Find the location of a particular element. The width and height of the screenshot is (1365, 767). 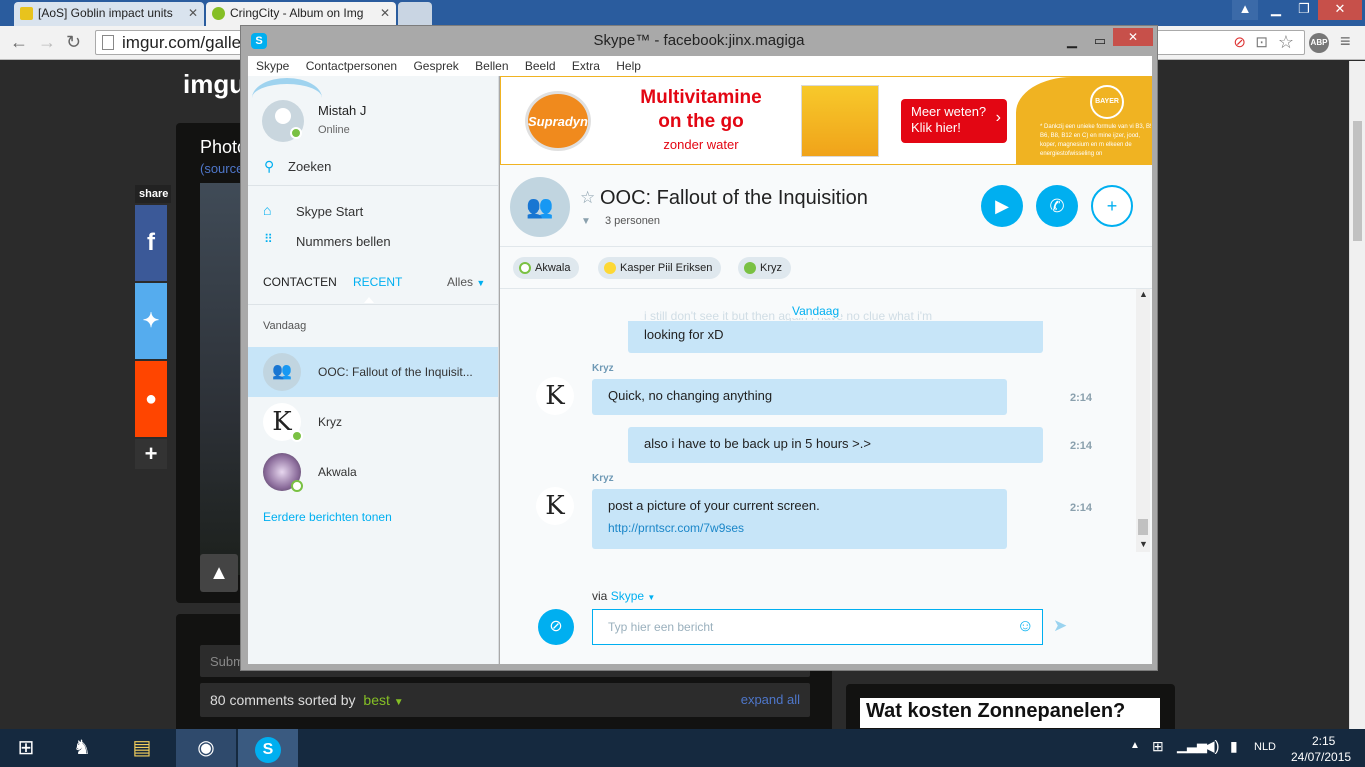

user-icon: ▲ is located at coordinates (1245, 10).